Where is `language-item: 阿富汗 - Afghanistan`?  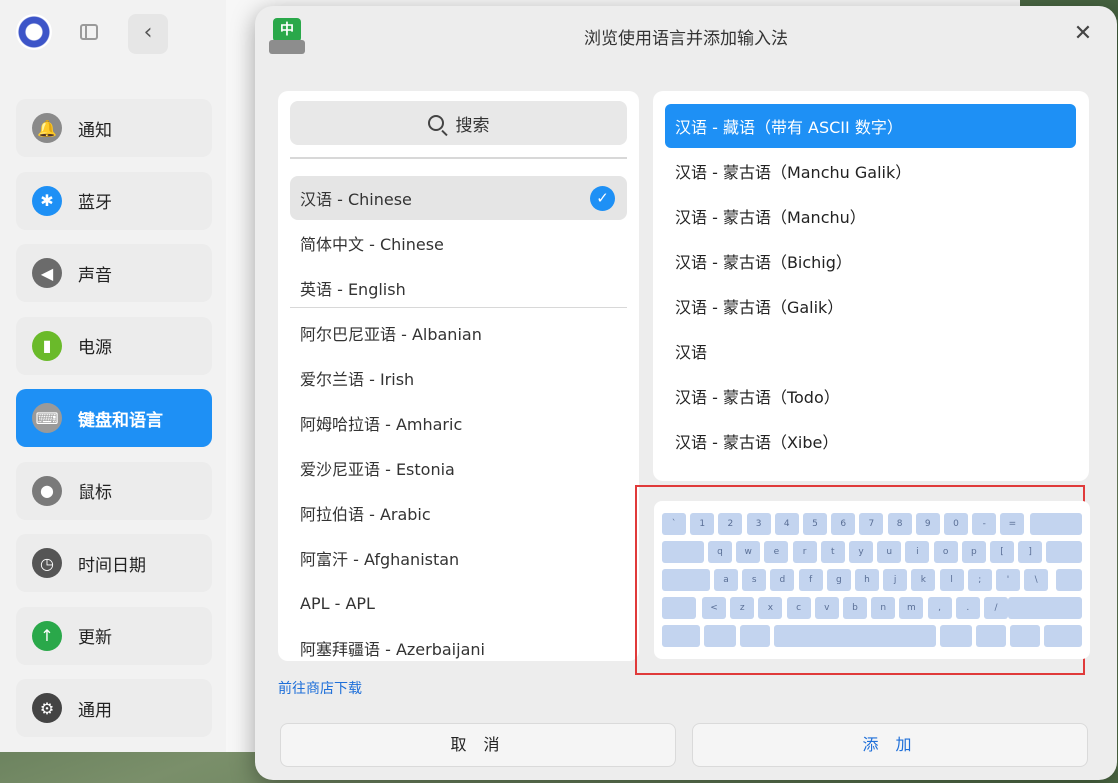 language-item: 阿富汗 - Afghanistan is located at coordinates (458, 558).